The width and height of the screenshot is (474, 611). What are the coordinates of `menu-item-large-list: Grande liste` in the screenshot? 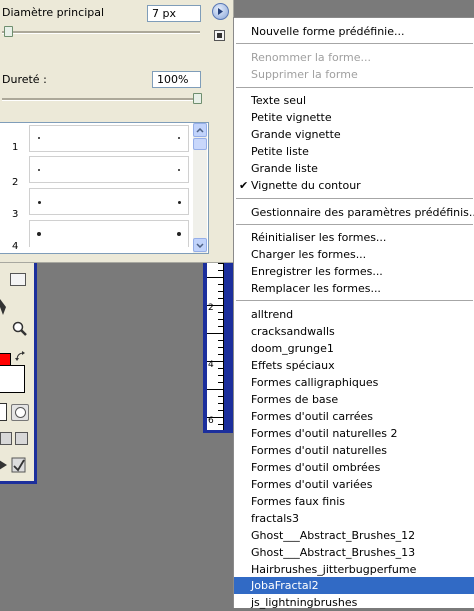 It's located at (354, 168).